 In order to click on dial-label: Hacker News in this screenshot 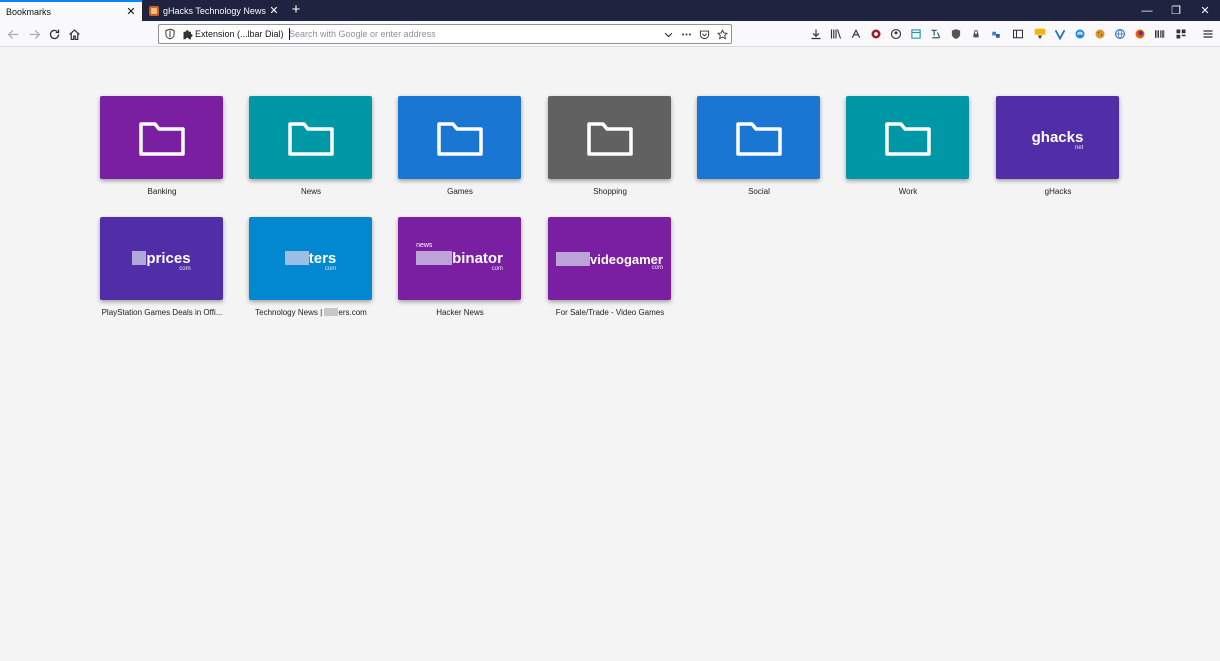, I will do `click(460, 312)`.